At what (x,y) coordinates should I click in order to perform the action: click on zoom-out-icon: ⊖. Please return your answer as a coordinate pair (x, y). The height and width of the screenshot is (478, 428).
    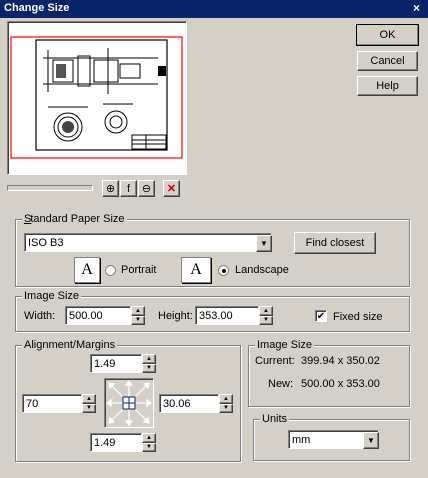
    Looking at the image, I should click on (146, 189).